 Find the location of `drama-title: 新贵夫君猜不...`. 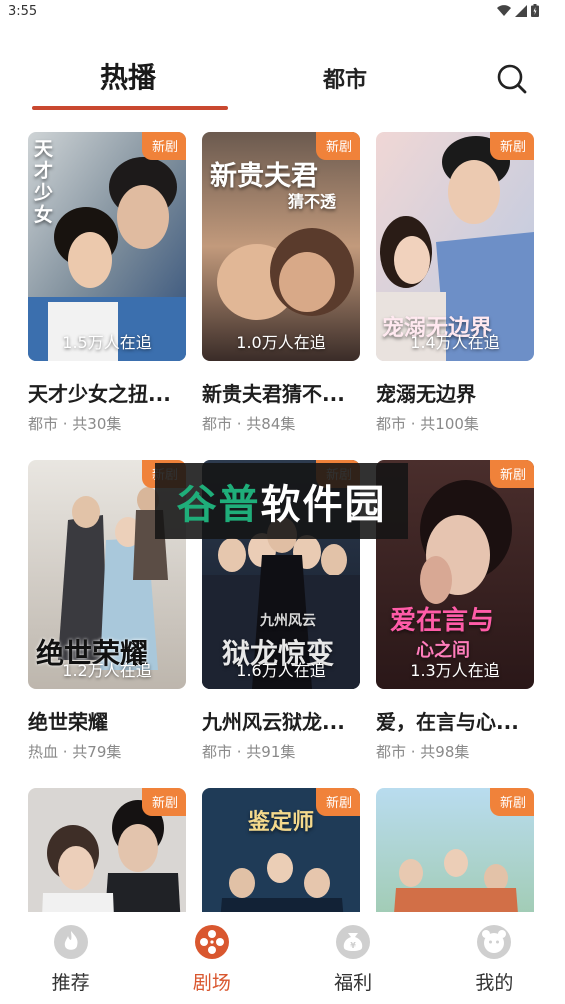

drama-title: 新贵夫君猜不... is located at coordinates (273, 394).